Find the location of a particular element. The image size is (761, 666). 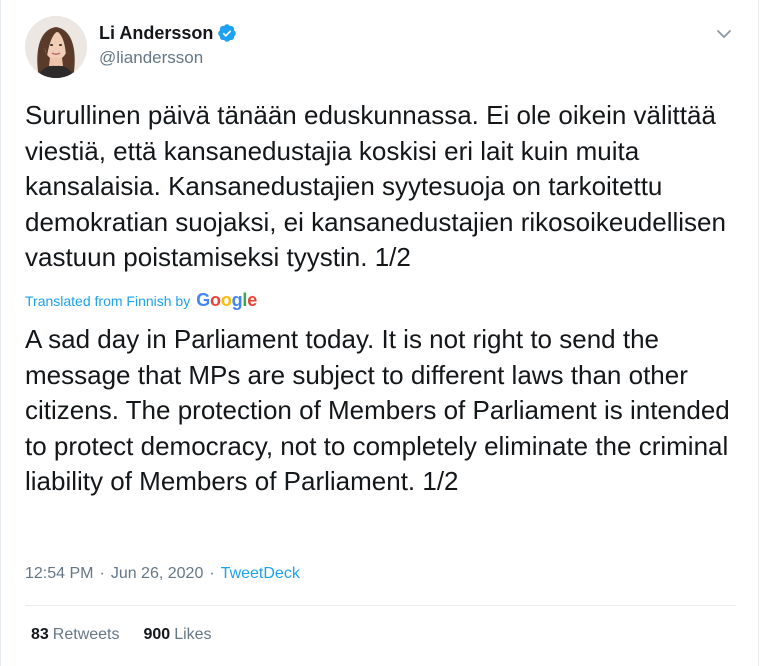

profile-photo-icon is located at coordinates (56, 47).